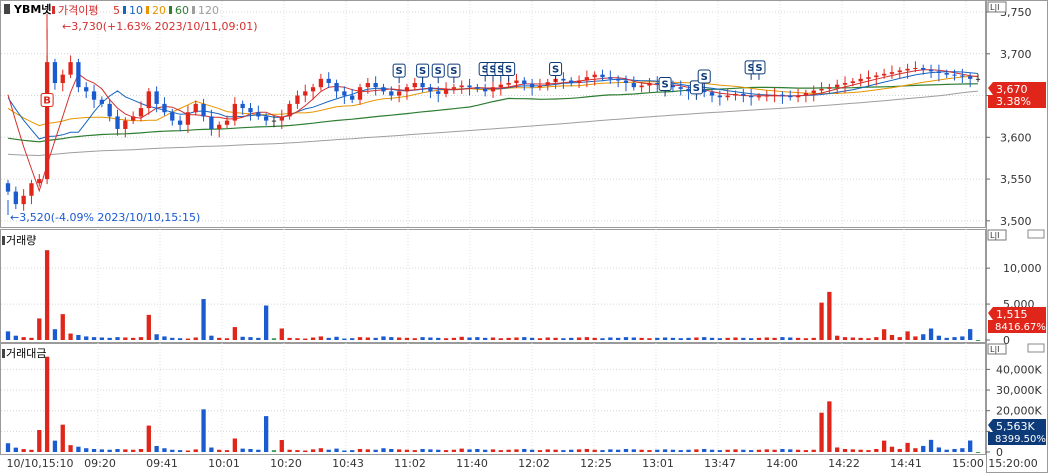 The image size is (1048, 473). What do you see at coordinates (1012, 463) in the screenshot?
I see `time-tick-label: 15:20:00` at bounding box center [1012, 463].